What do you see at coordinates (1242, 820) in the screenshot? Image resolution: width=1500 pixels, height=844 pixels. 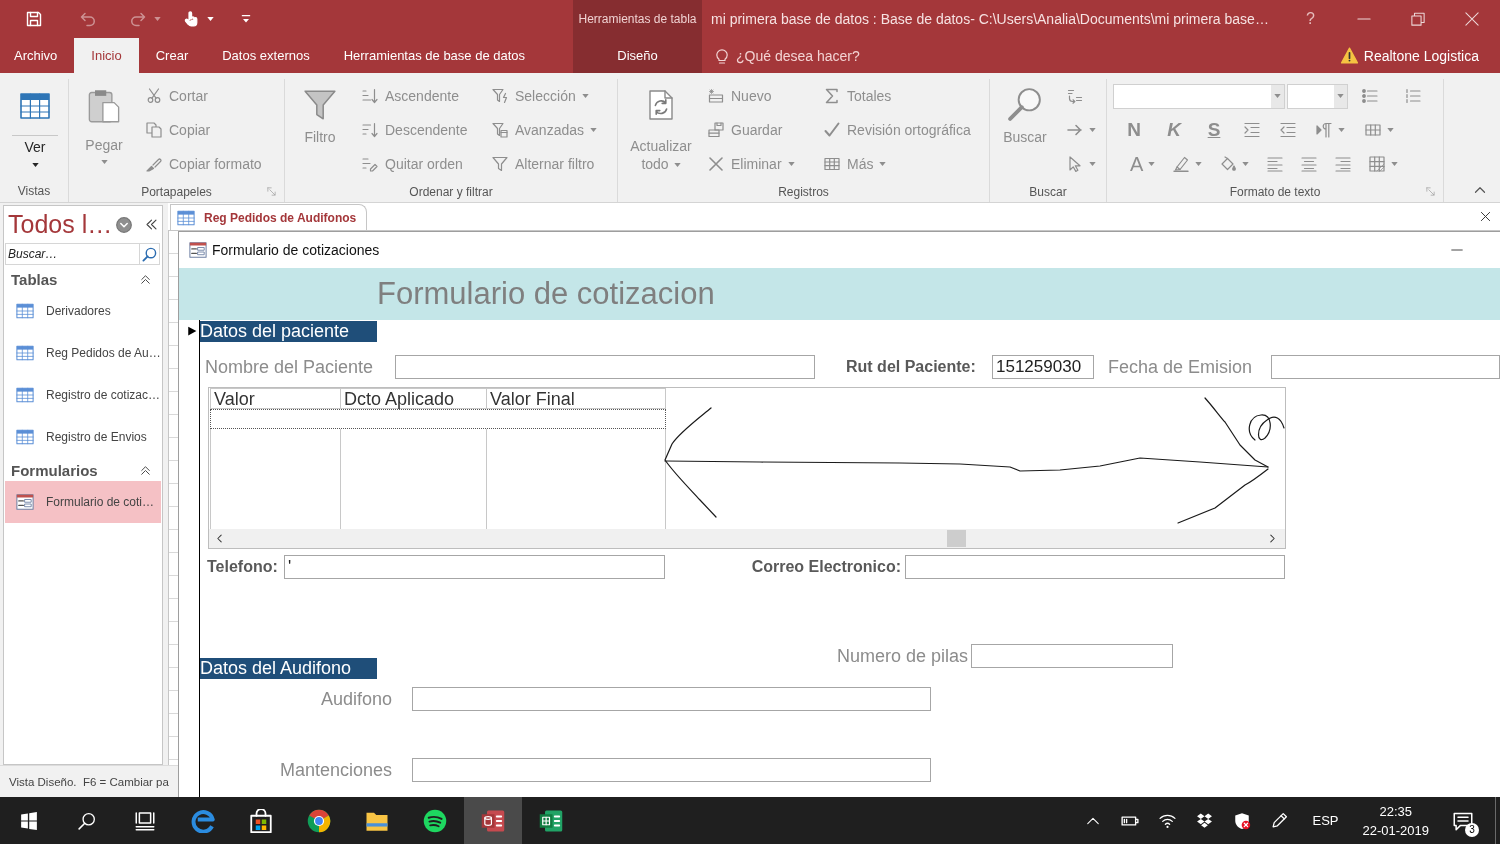 I see `shield-icon` at bounding box center [1242, 820].